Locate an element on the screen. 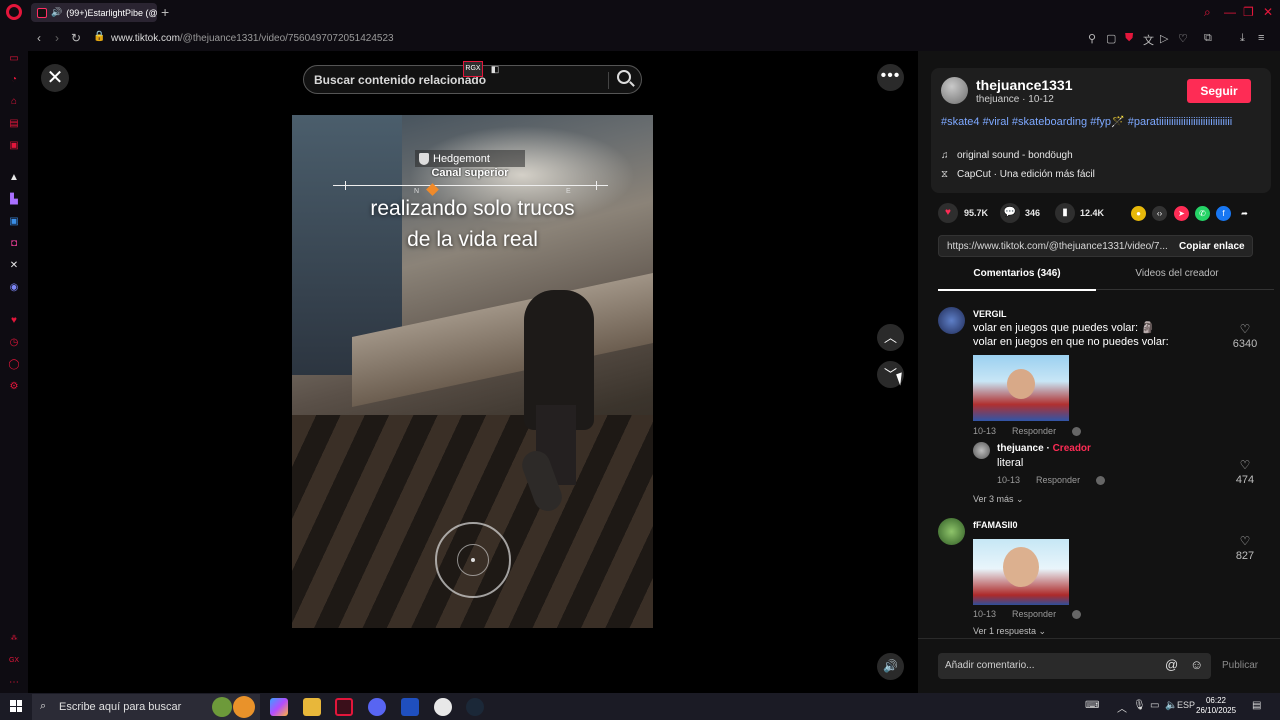 This screenshot has width=1280, height=720. emoji-icon: ☺ is located at coordinates (1196, 664).